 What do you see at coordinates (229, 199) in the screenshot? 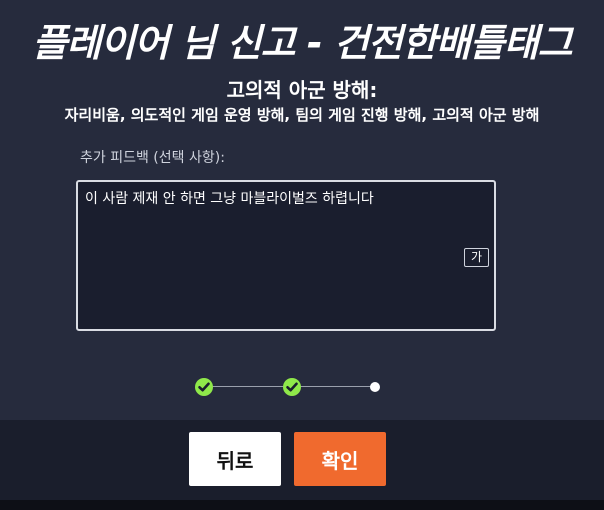
I see `feedback-text: 이 사람 제재 안 하면 그냥 마블라이벌즈 하렵니다` at bounding box center [229, 199].